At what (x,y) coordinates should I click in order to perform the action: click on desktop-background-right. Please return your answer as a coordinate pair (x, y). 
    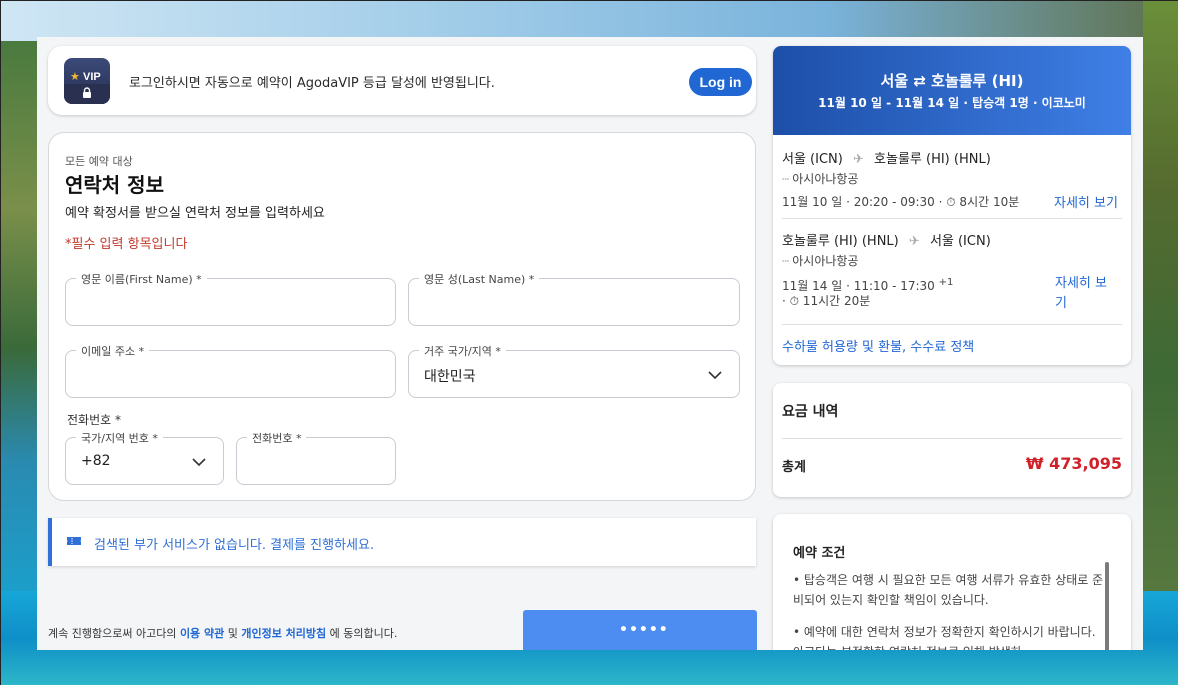
    Looking at the image, I should click on (1160, 311).